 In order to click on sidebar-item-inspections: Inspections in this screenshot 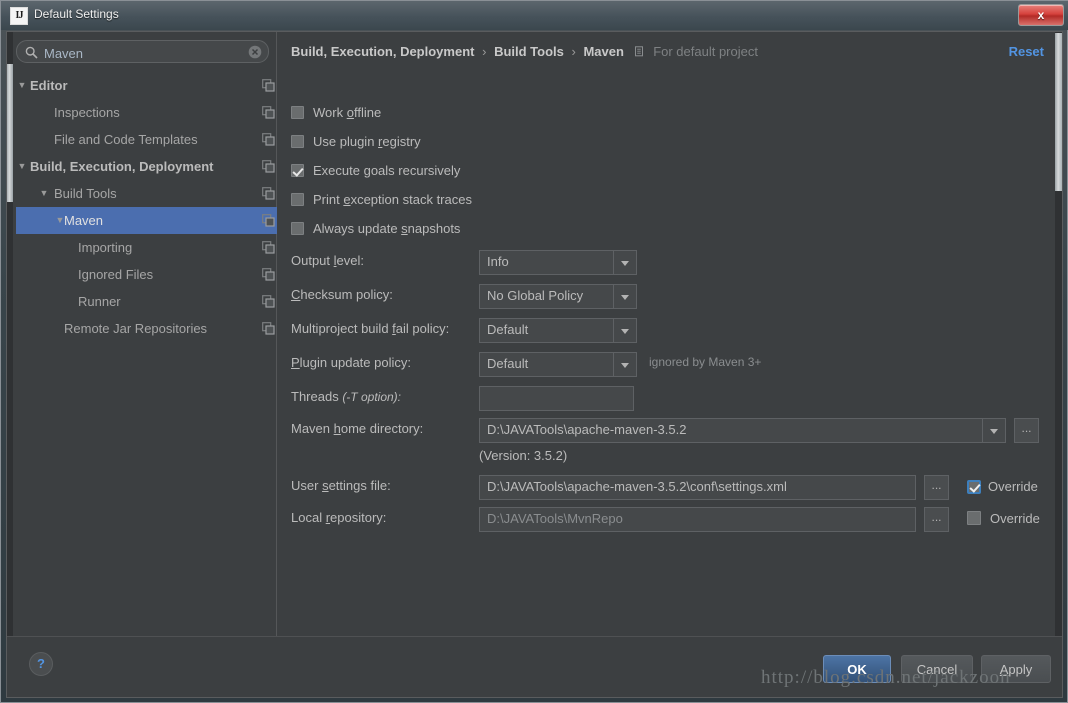, I will do `click(147, 112)`.